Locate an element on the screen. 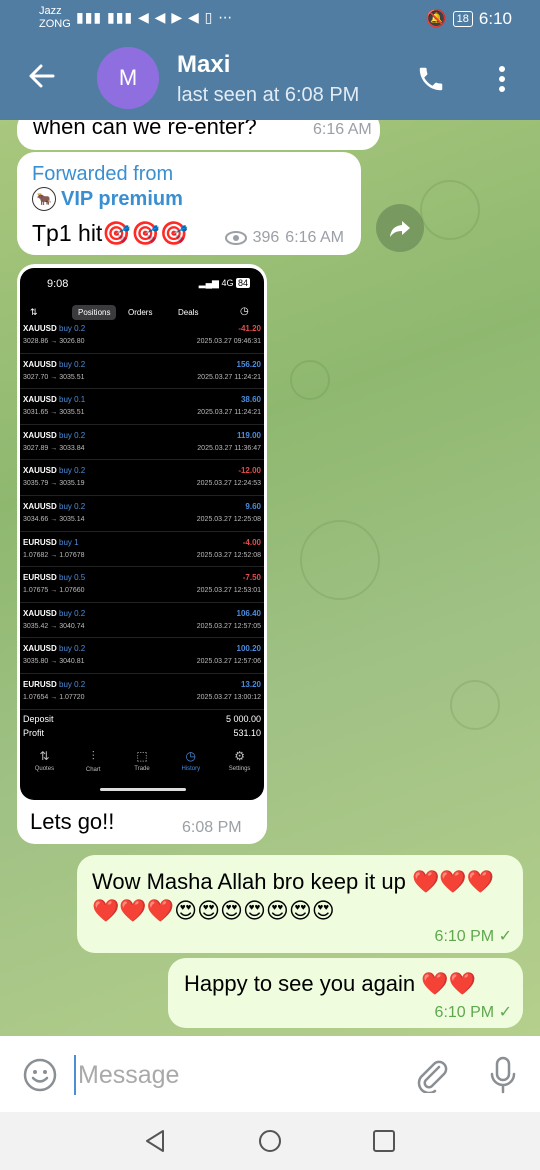 This screenshot has width=540, height=1170. message-composer is located at coordinates (270, 1074).